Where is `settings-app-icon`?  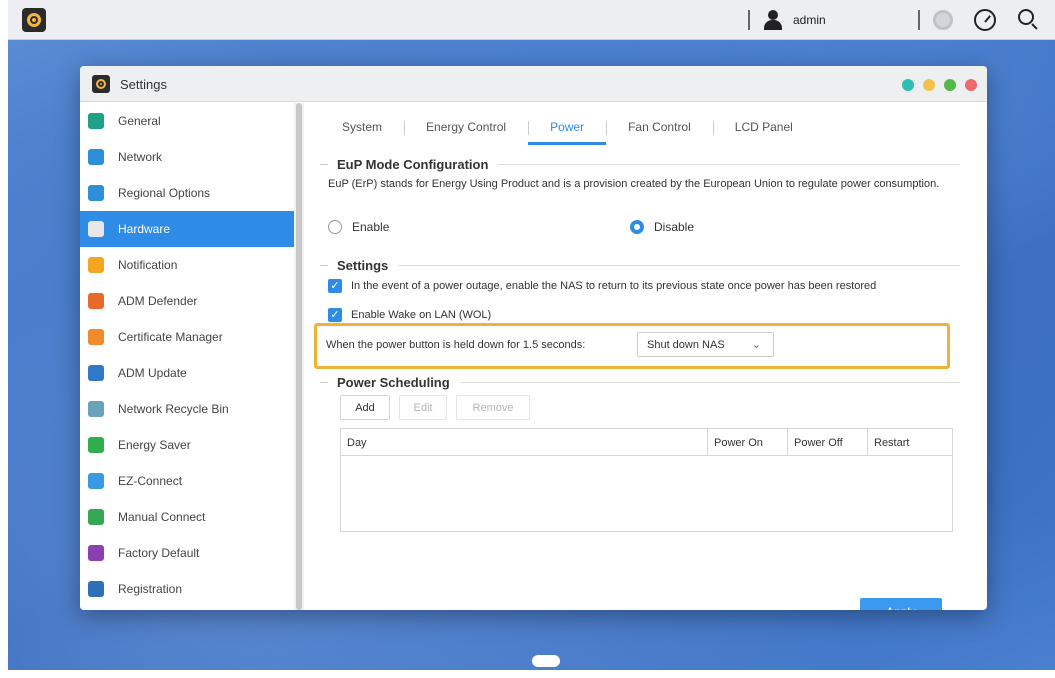 settings-app-icon is located at coordinates (101, 84).